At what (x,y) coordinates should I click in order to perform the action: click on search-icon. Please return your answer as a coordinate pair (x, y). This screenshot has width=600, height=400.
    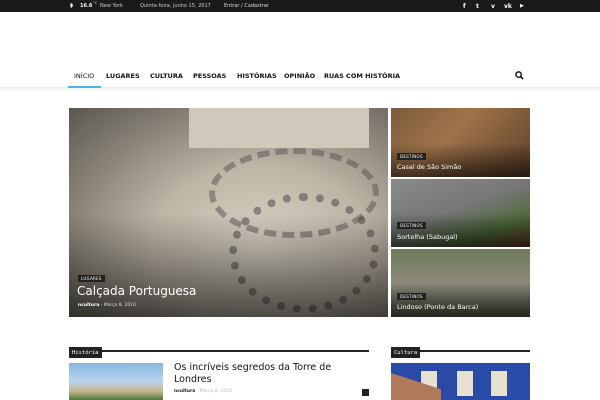
    Looking at the image, I should click on (519, 75).